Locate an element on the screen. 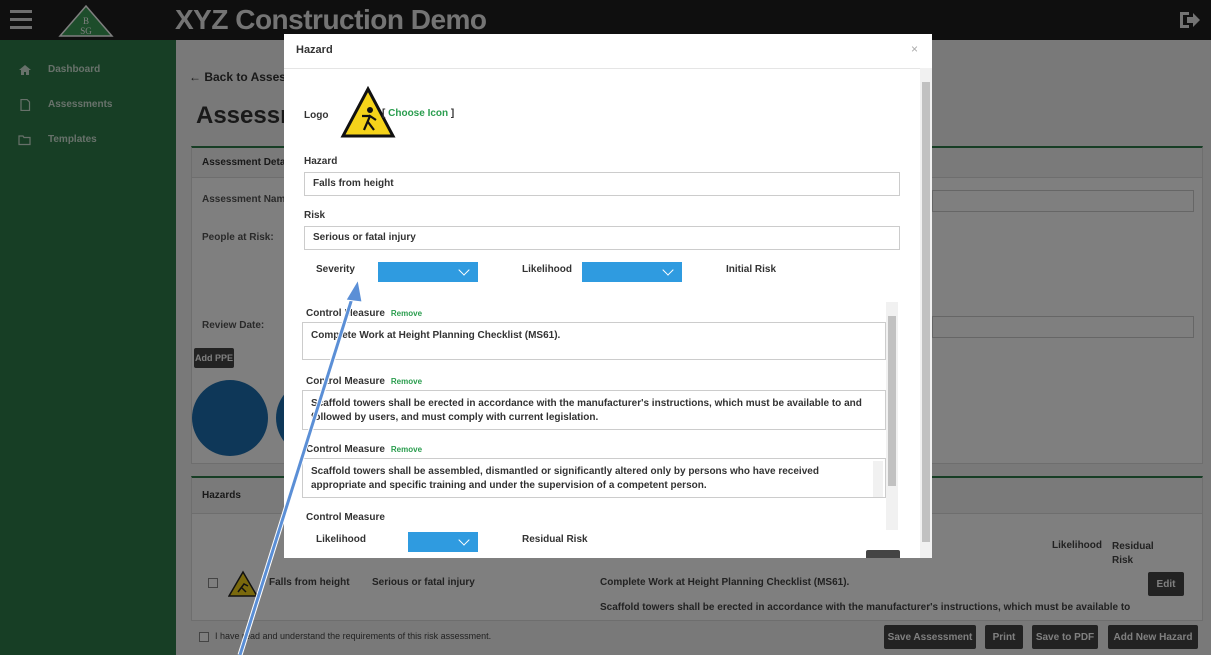 This screenshot has height=655, width=1211. severity-select is located at coordinates (428, 272).